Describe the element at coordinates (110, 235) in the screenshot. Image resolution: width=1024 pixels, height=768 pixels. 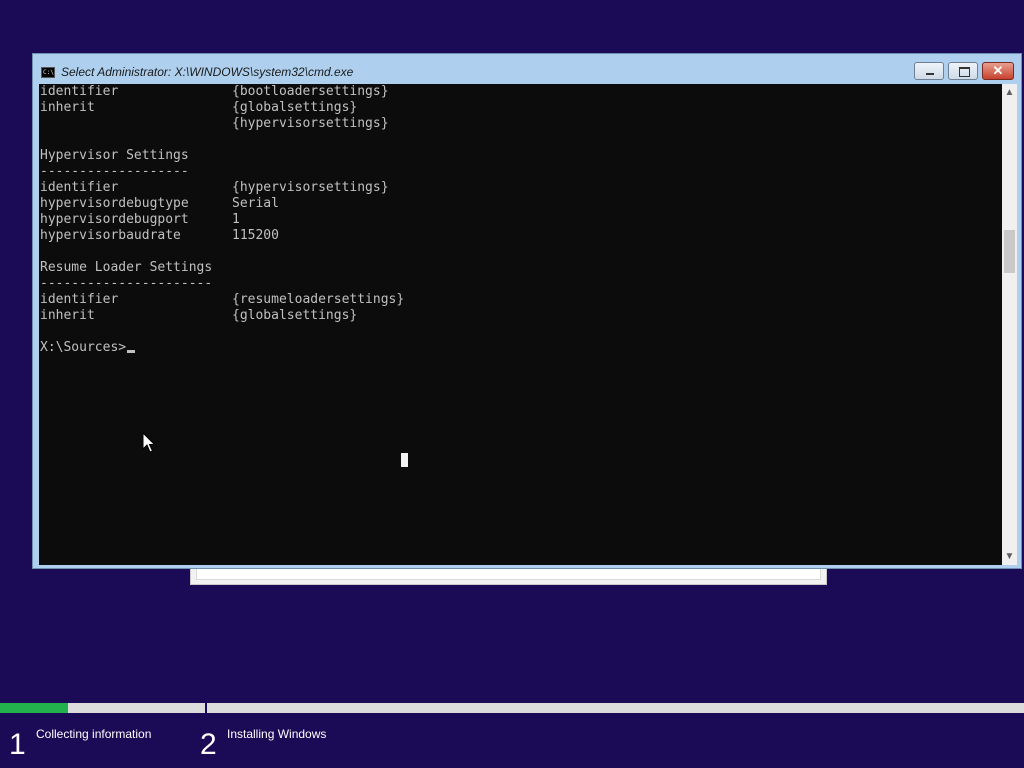
I see `console-line-key: hypervisorbaudrate` at that location.